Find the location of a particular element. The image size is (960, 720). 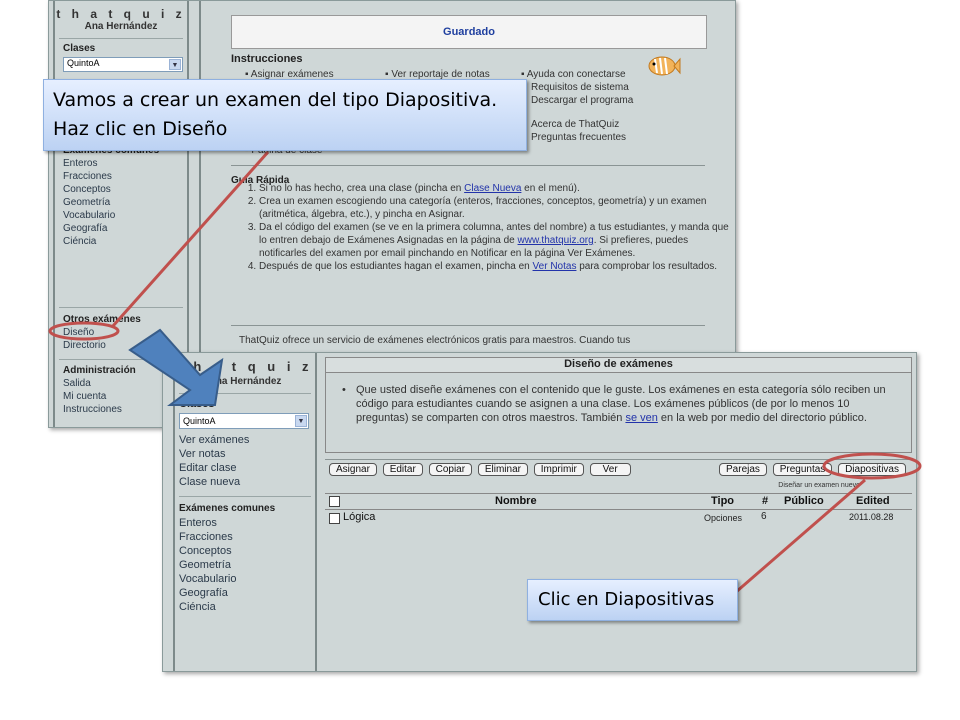

view-grades-link: Ver Notas is located at coordinates (555, 266).